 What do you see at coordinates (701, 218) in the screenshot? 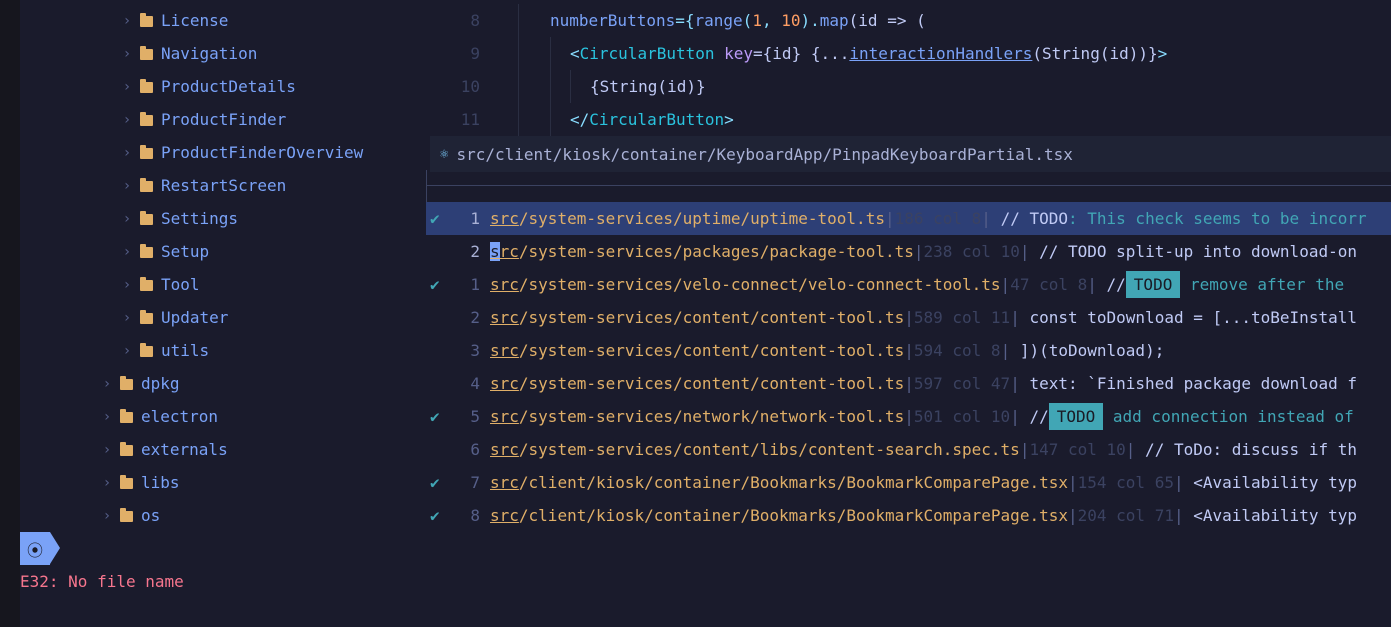
I see `file-path: /system-services/uptime/uptime-tool.ts` at bounding box center [701, 218].